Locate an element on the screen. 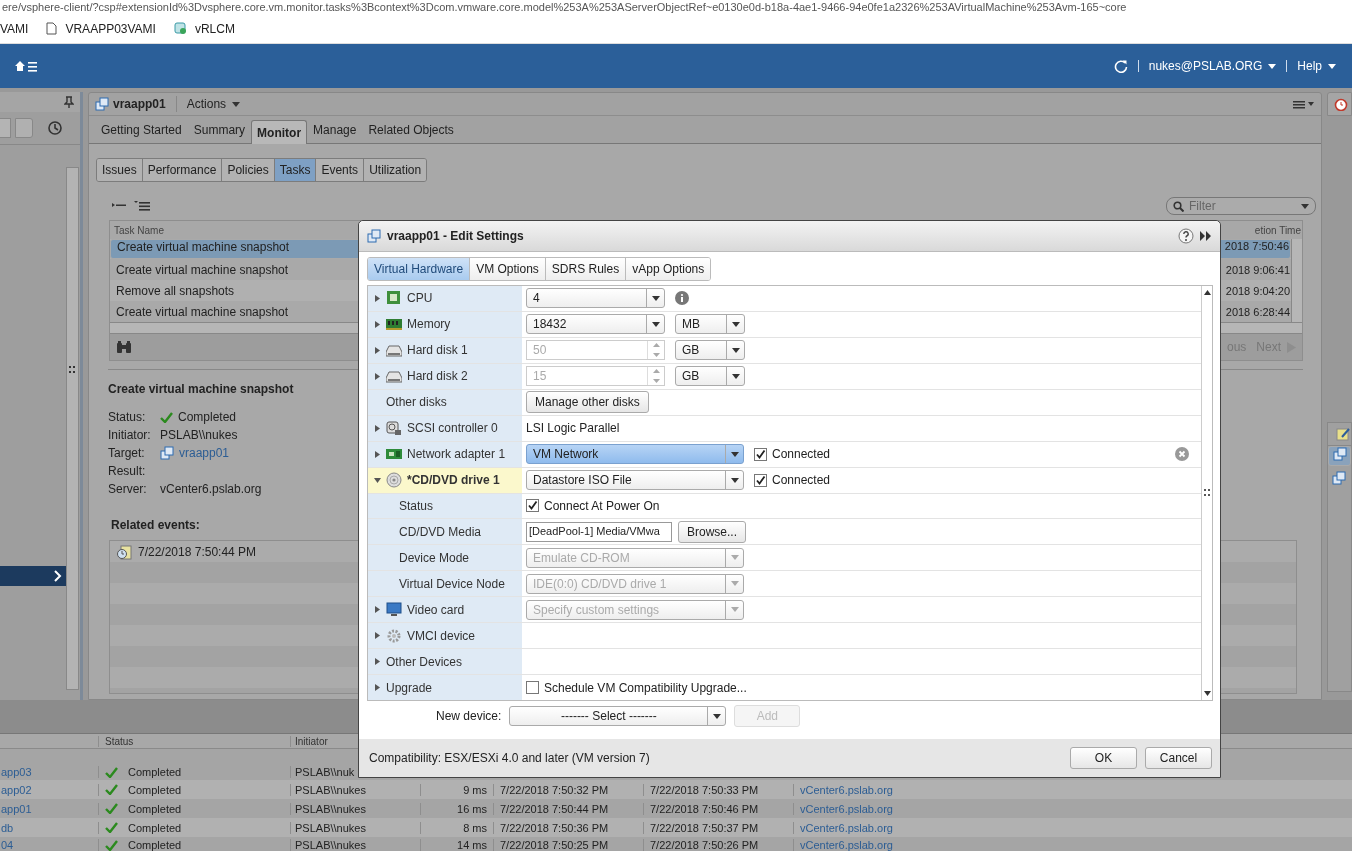 Image resolution: width=1352 pixels, height=851 pixels. info-icon is located at coordinates (682, 298).